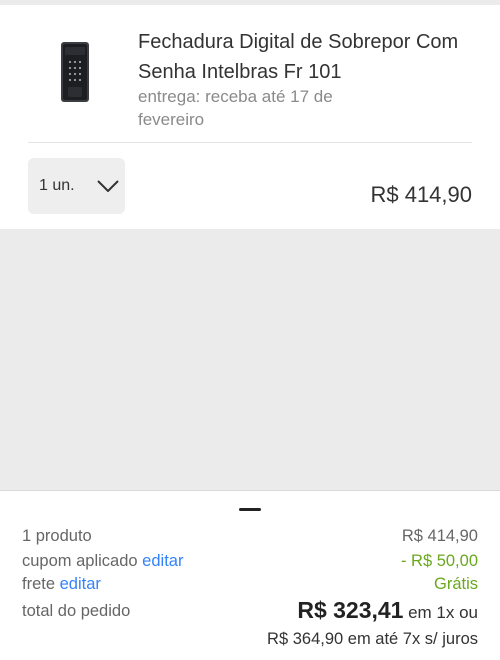 The height and width of the screenshot is (660, 500). What do you see at coordinates (57, 536) in the screenshot?
I see `products-label: 1 produto` at bounding box center [57, 536].